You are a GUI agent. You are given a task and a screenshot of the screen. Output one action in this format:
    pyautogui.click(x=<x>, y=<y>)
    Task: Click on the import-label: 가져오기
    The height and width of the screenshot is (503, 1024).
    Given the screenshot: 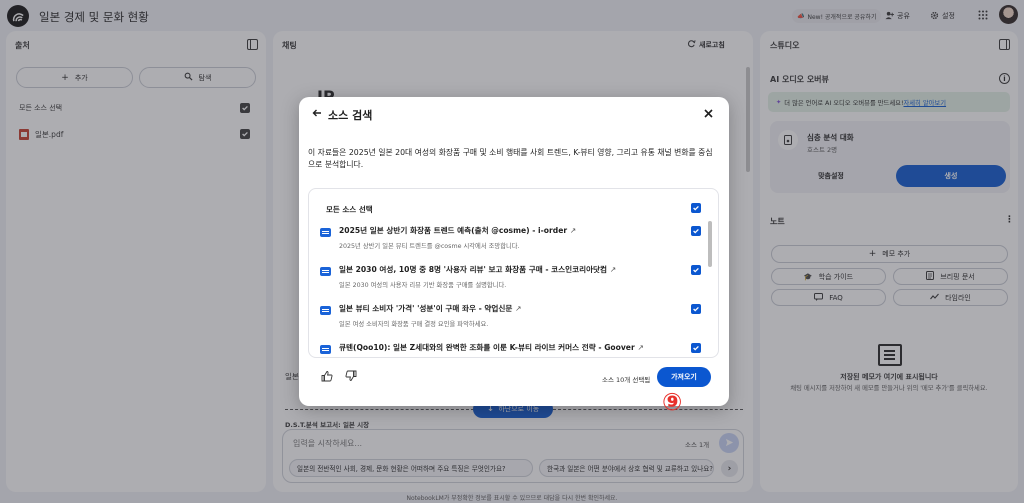 What is the action you would take?
    pyautogui.click(x=684, y=377)
    